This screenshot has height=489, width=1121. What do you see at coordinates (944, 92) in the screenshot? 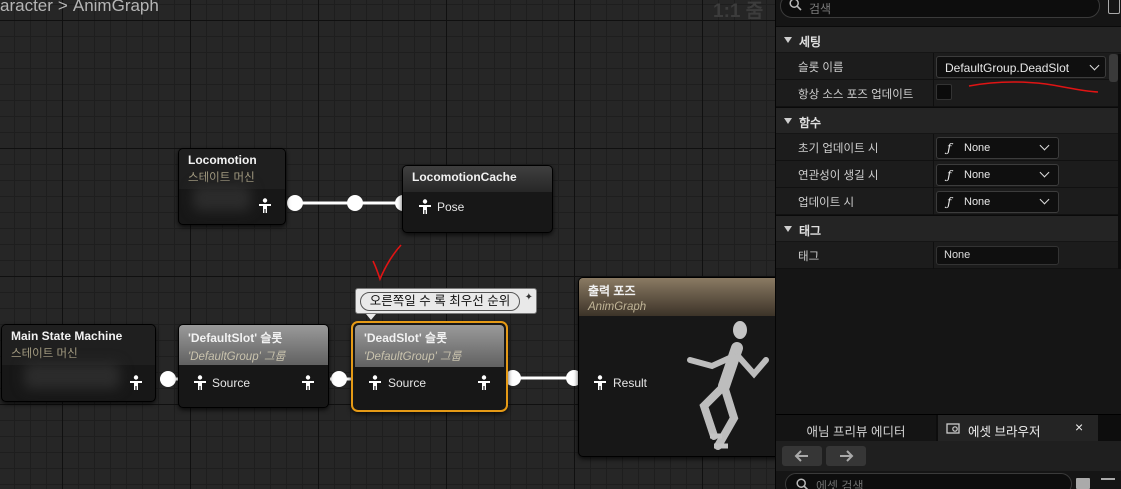
I see `always-update-checkbox` at bounding box center [944, 92].